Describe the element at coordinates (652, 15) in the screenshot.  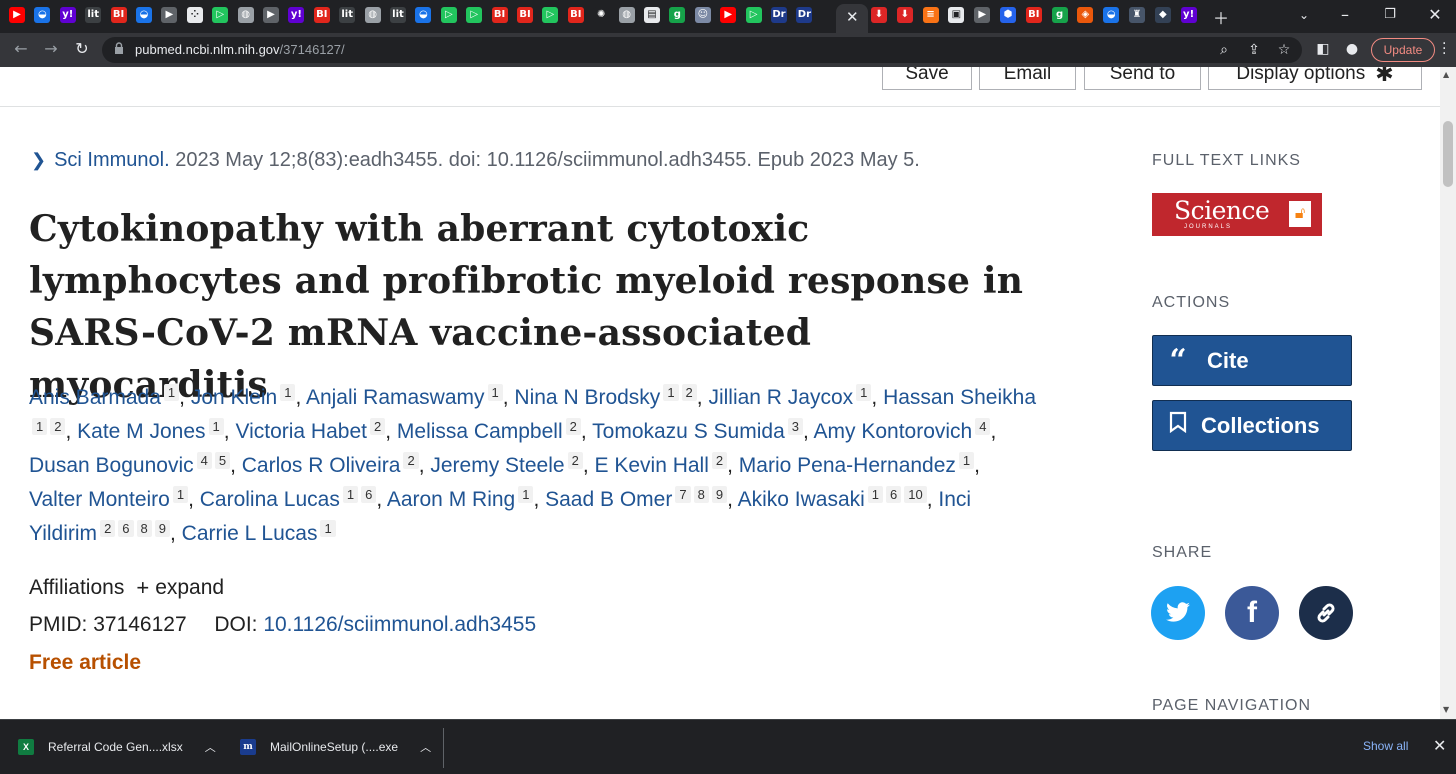
I see `tab: ▤` at that location.